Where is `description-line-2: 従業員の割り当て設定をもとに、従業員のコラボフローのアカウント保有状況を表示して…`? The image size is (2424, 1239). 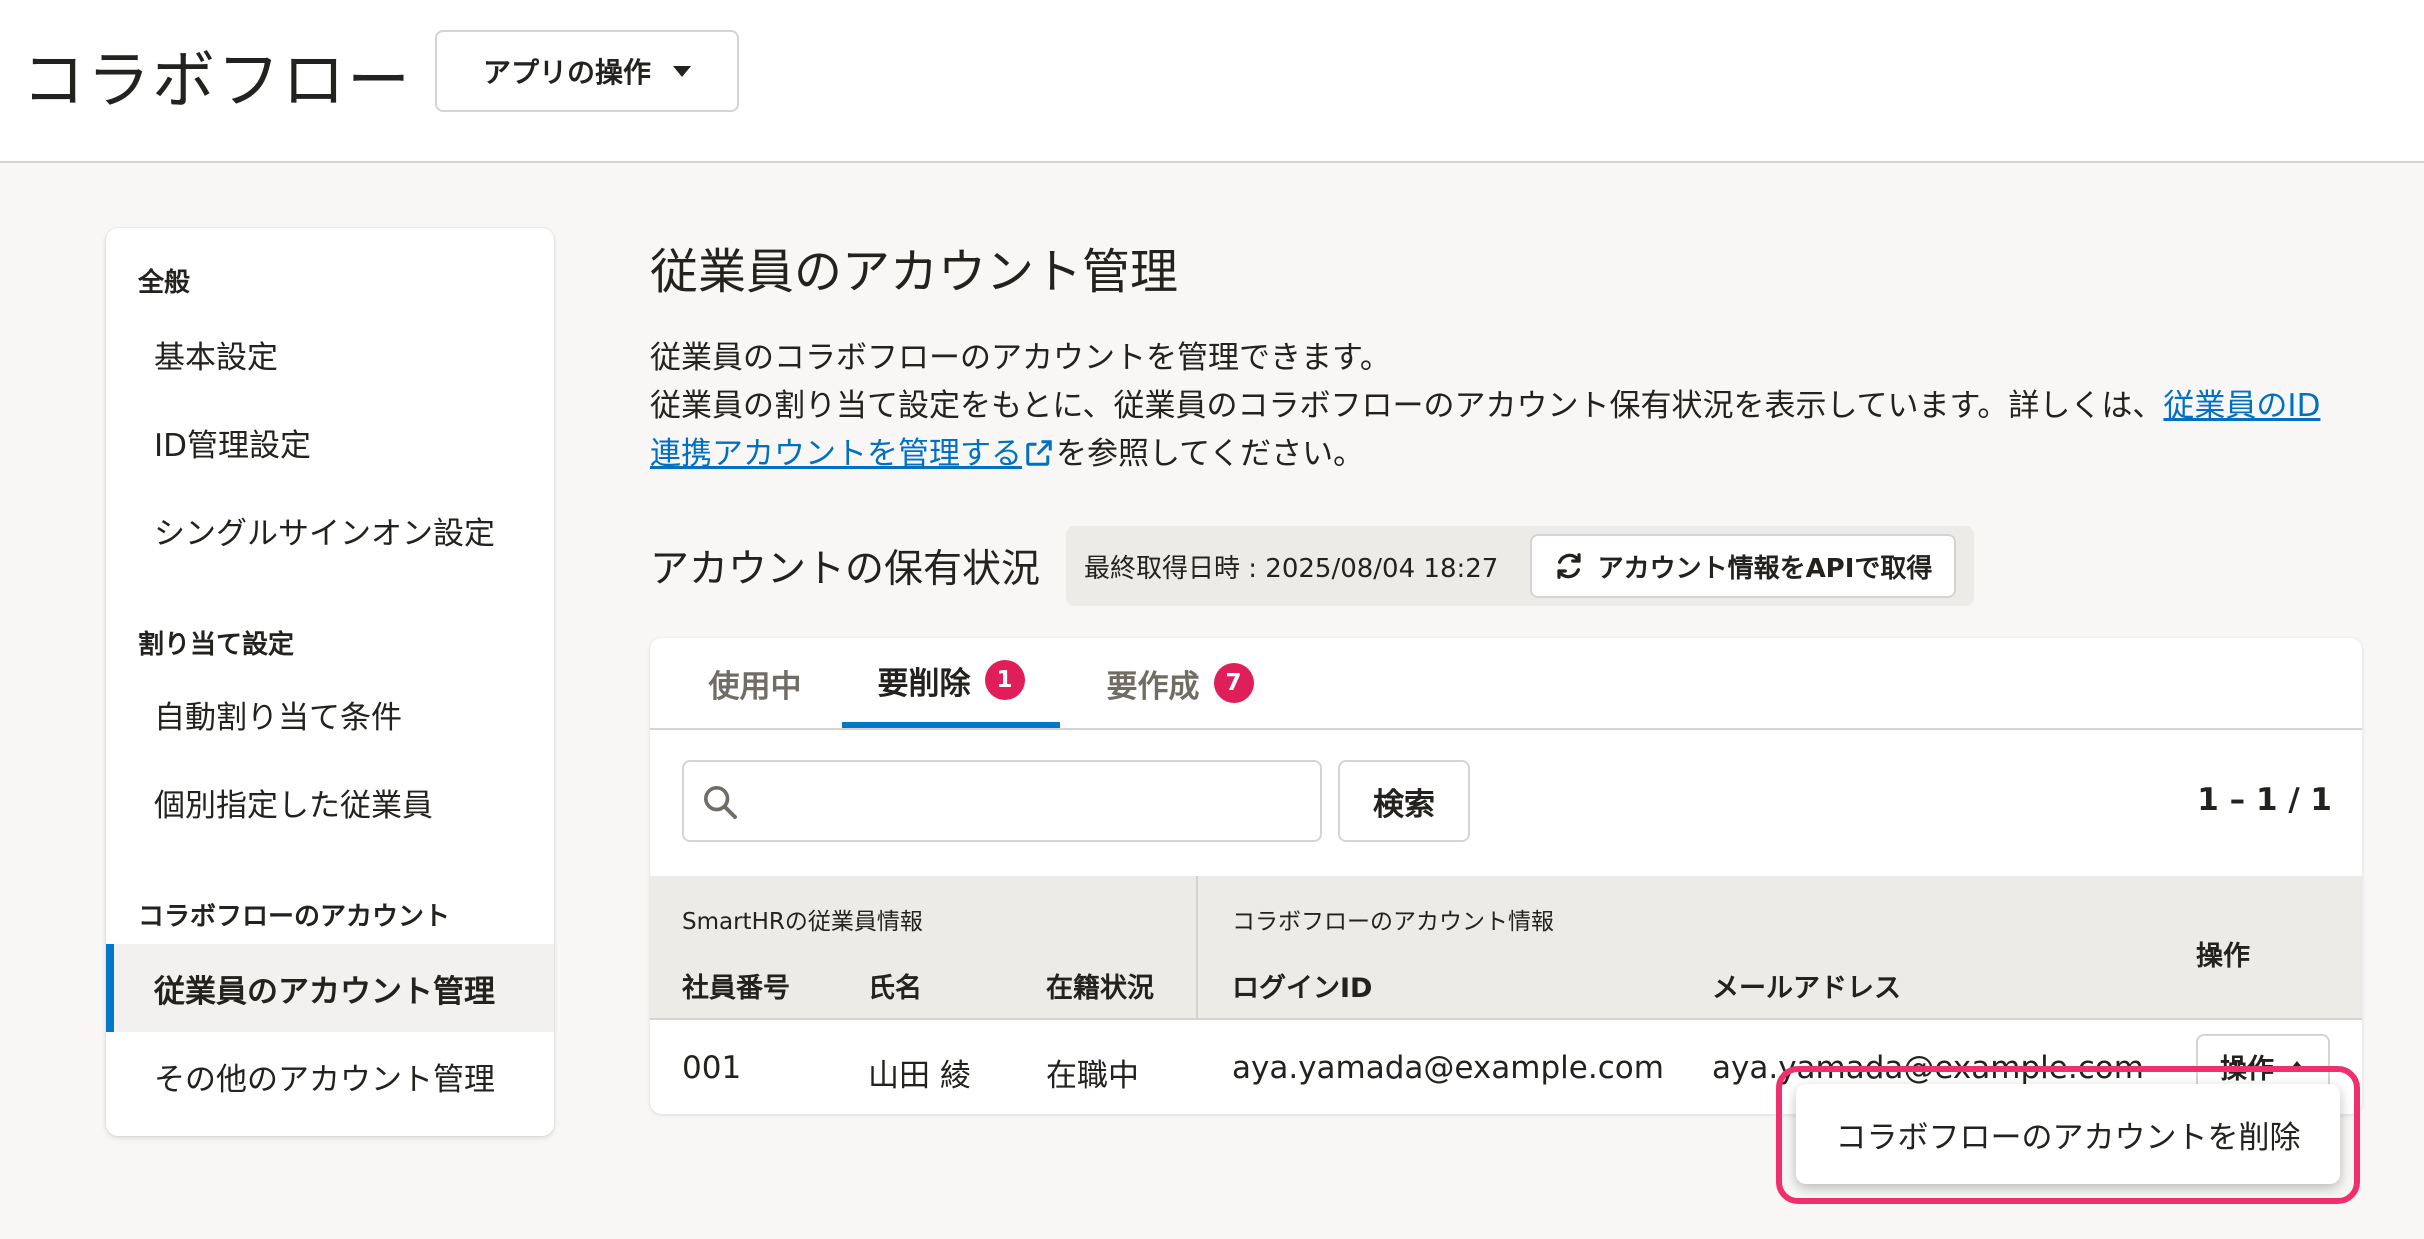
description-line-2: 従業員の割り当て設定をもとに、従業員のコラボフローのアカウント保有状況を表示して… is located at coordinates (1500, 430).